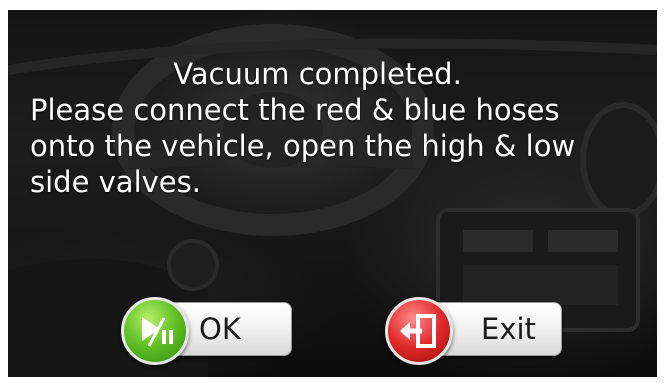  I want to click on dialog-title: Vacuum completed., so click(317, 74).